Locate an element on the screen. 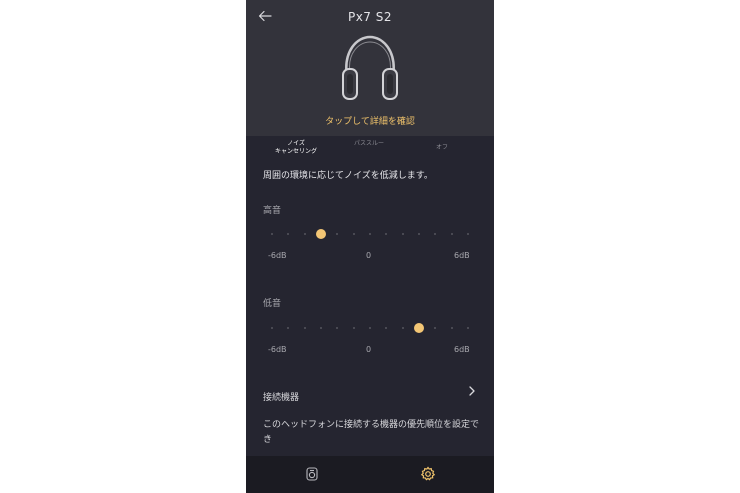 The height and width of the screenshot is (493, 740). connected-devices-description: このヘッドフォンに接続する機器の優先順位を設定でき is located at coordinates (371, 432).